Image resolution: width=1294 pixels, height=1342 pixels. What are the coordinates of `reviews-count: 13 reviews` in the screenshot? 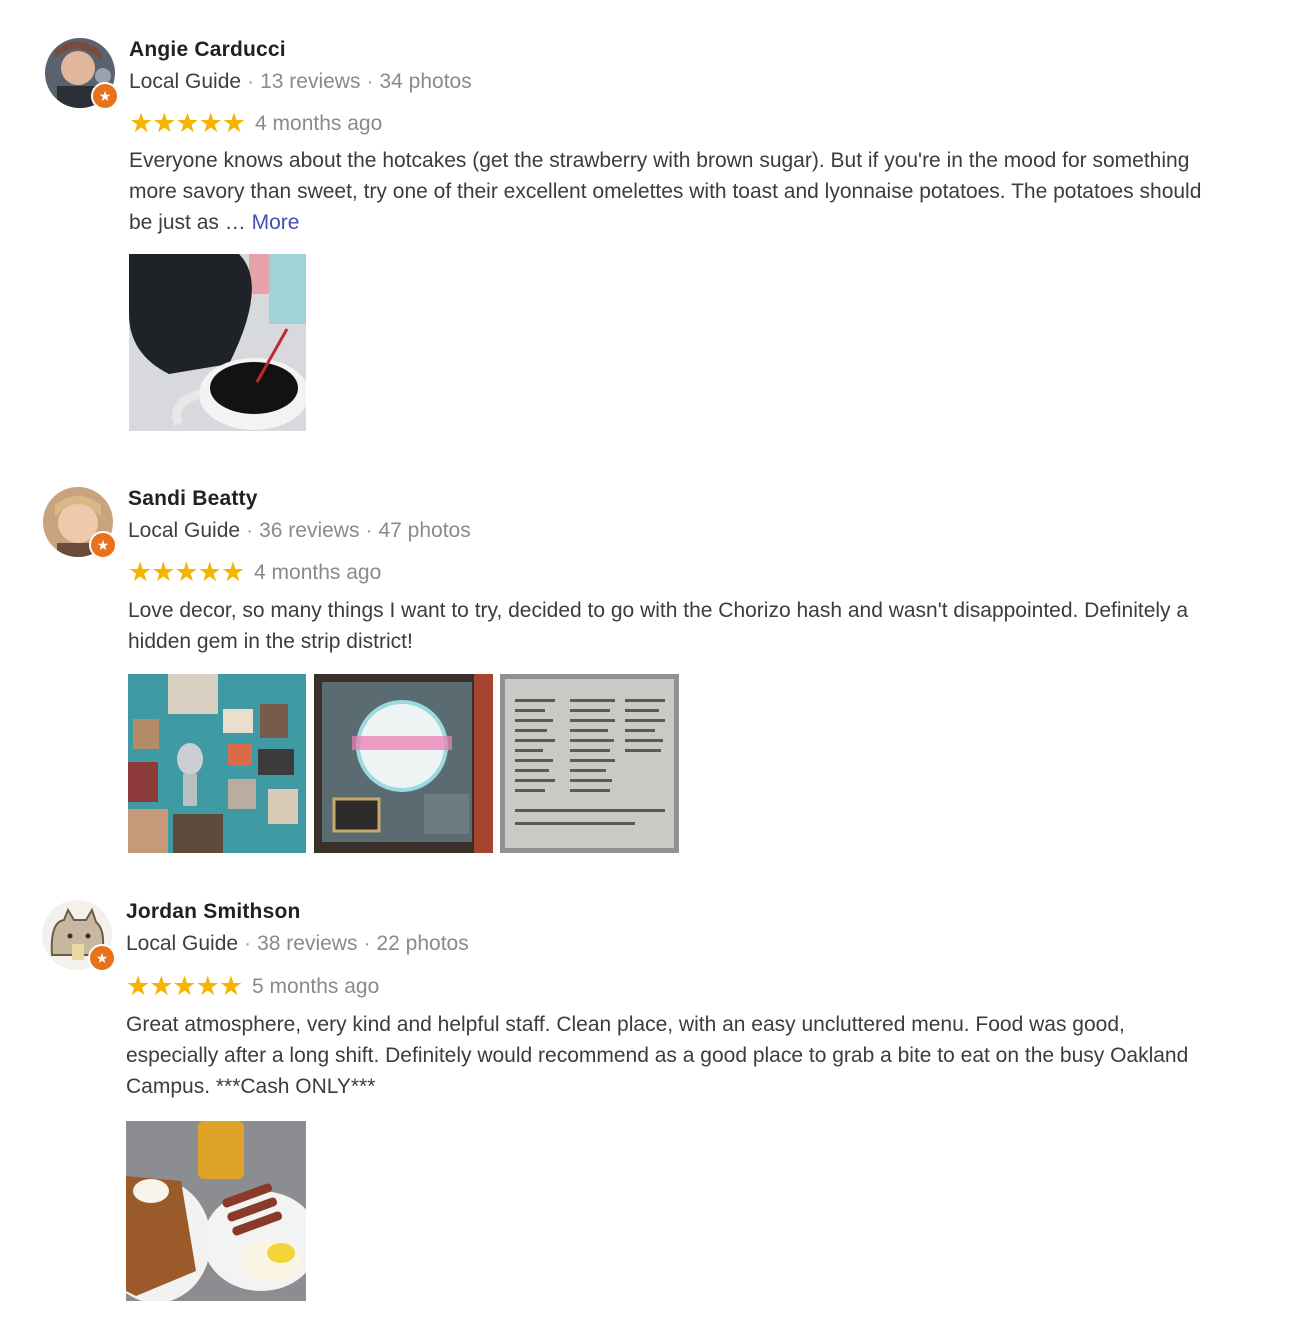 It's located at (310, 81).